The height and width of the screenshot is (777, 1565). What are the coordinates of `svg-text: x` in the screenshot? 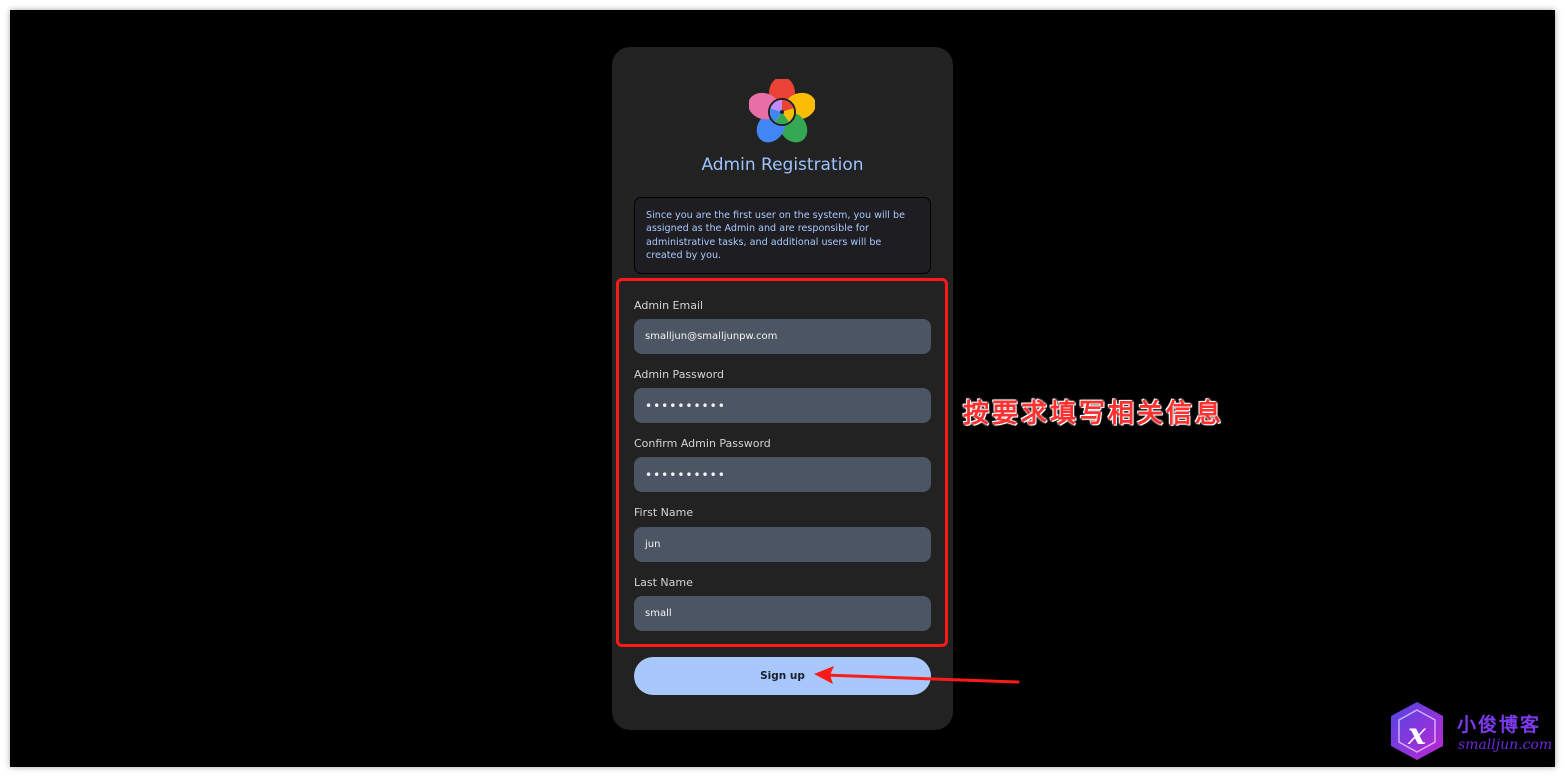 It's located at (1417, 734).